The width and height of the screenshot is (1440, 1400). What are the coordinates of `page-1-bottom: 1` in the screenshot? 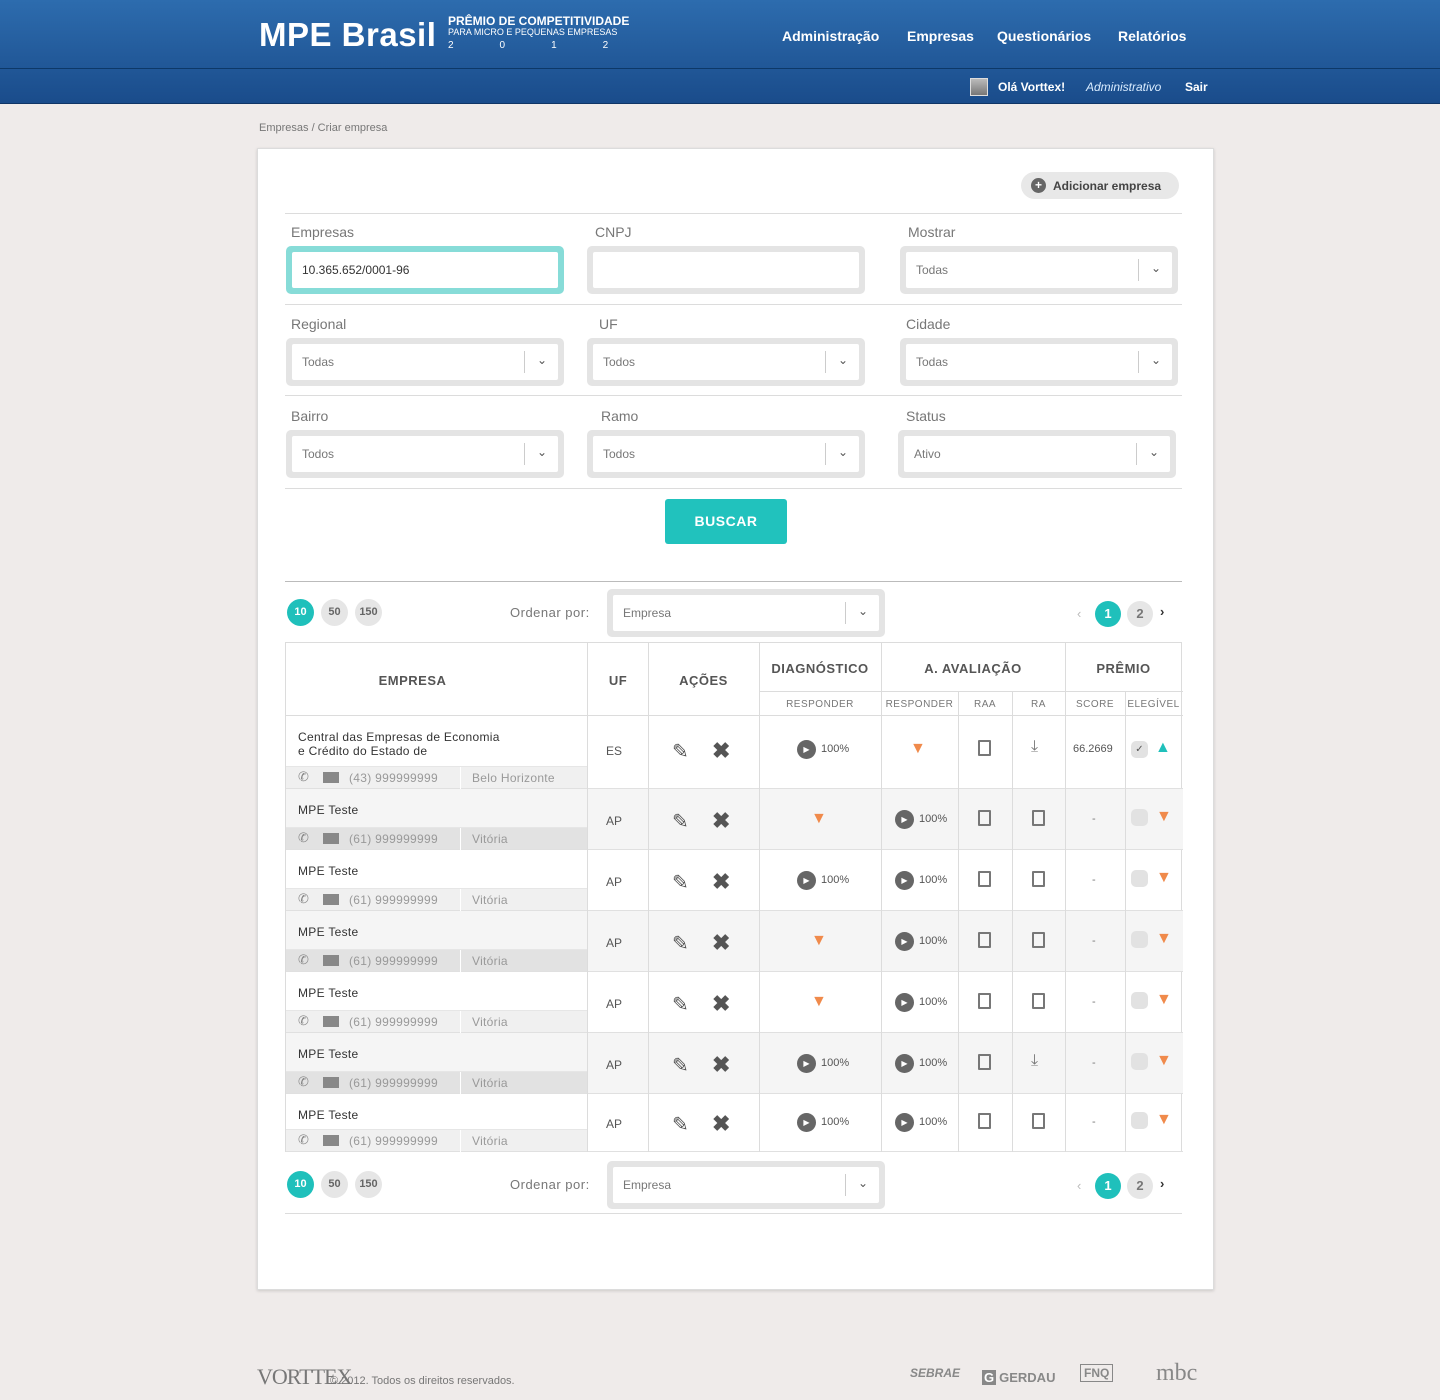 It's located at (1108, 1186).